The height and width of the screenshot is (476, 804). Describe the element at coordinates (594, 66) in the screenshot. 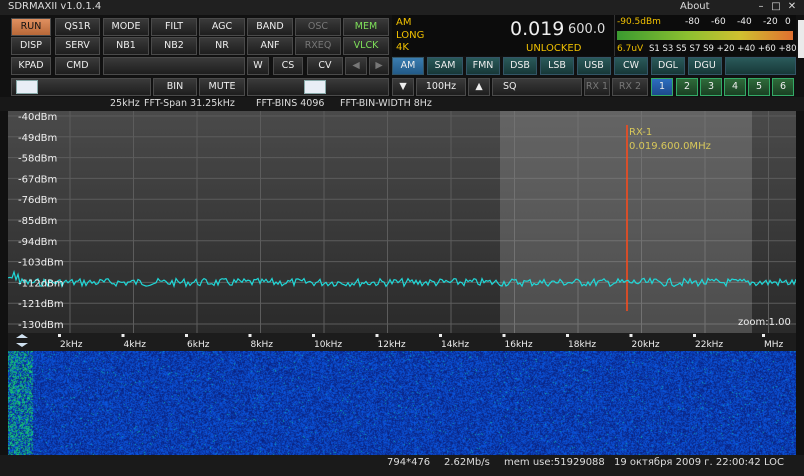

I see `mode-usb: USB` at that location.